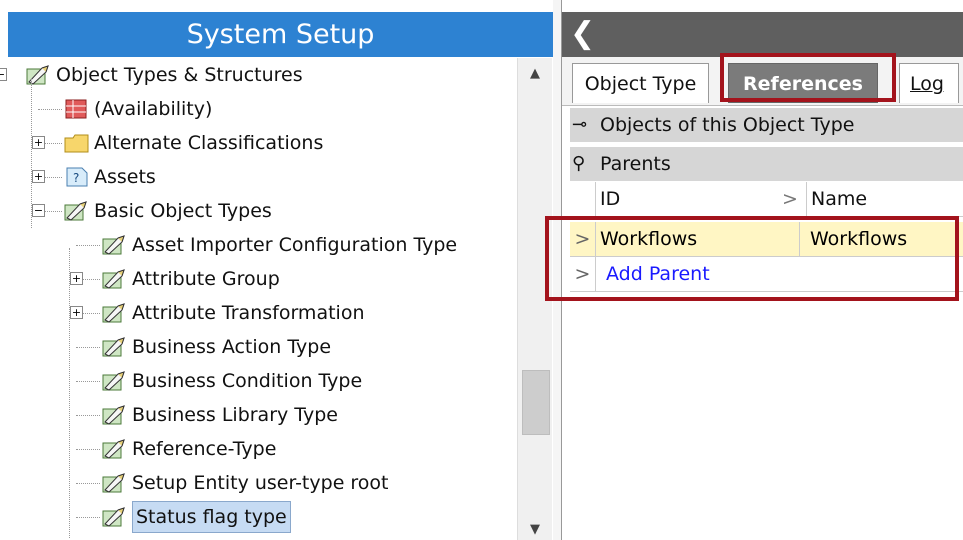 The height and width of the screenshot is (540, 963). What do you see at coordinates (582, 34) in the screenshot?
I see `back-chevron-icon: ❮` at bounding box center [582, 34].